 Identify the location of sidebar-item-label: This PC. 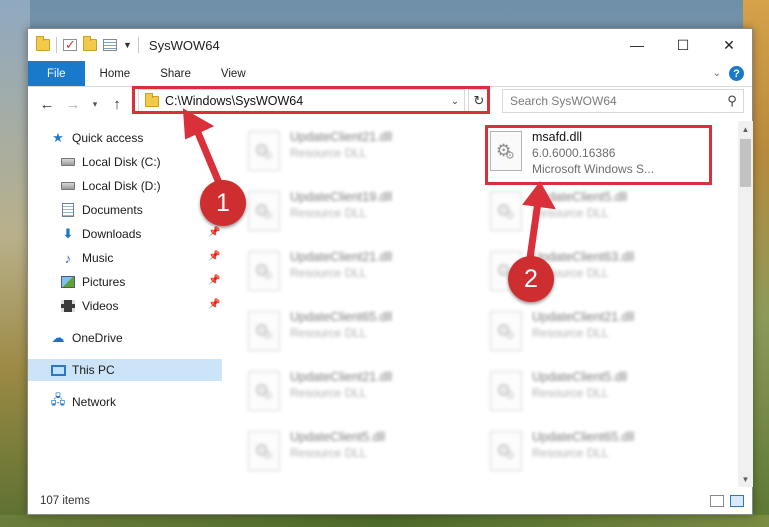
(93, 370).